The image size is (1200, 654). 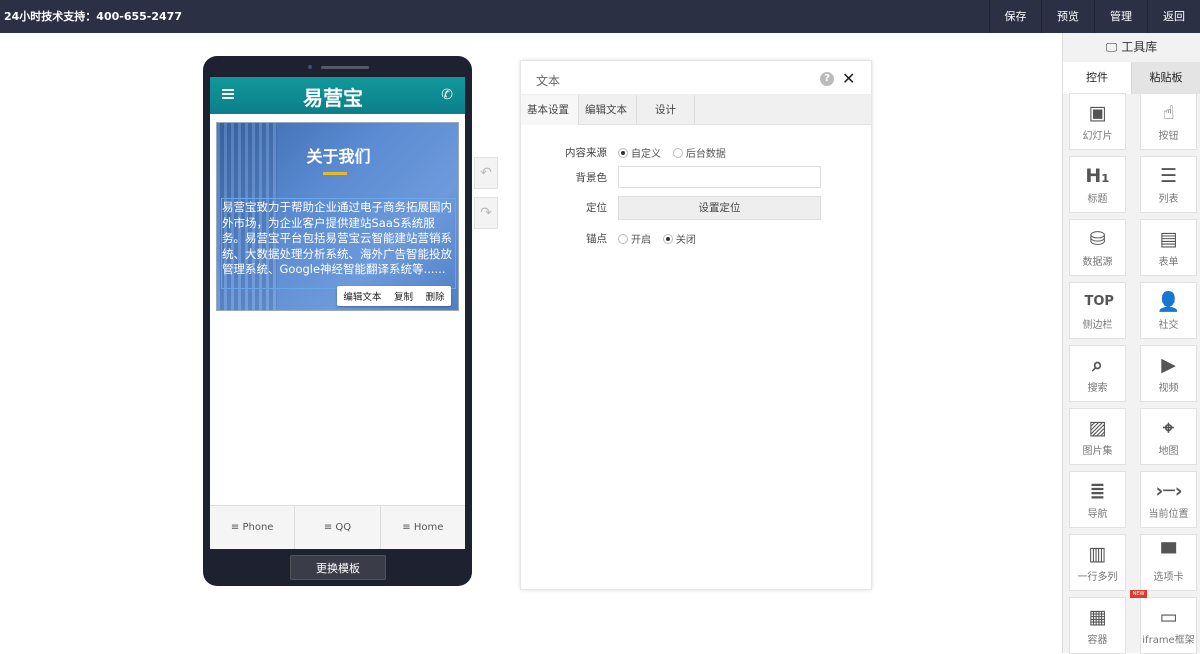 What do you see at coordinates (548, 81) in the screenshot?
I see `panel-title: 文本` at bounding box center [548, 81].